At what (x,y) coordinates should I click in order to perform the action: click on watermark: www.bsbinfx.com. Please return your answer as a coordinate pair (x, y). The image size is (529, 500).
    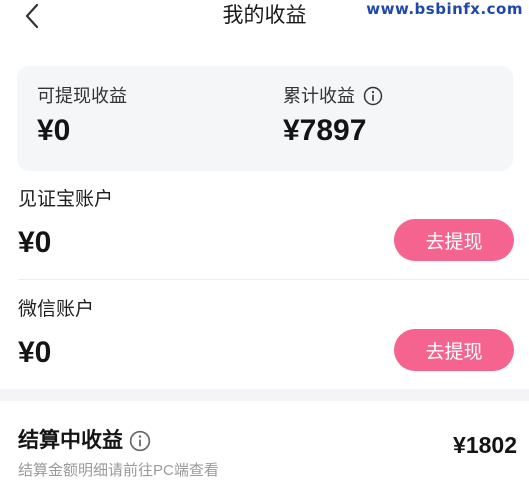
    Looking at the image, I should click on (444, 9).